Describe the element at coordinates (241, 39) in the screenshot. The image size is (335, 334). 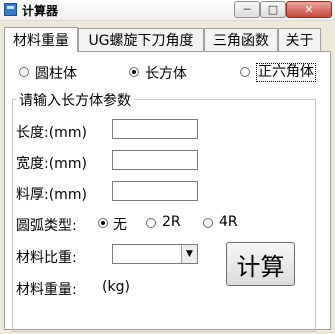
I see `tab-trigonometry: 三角函数` at that location.